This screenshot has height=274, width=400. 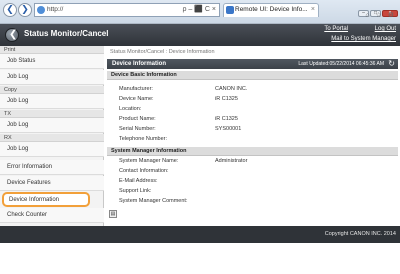 I want to click on address-bar: http:// ρ – ⬛ C ×, so click(x=127, y=10).